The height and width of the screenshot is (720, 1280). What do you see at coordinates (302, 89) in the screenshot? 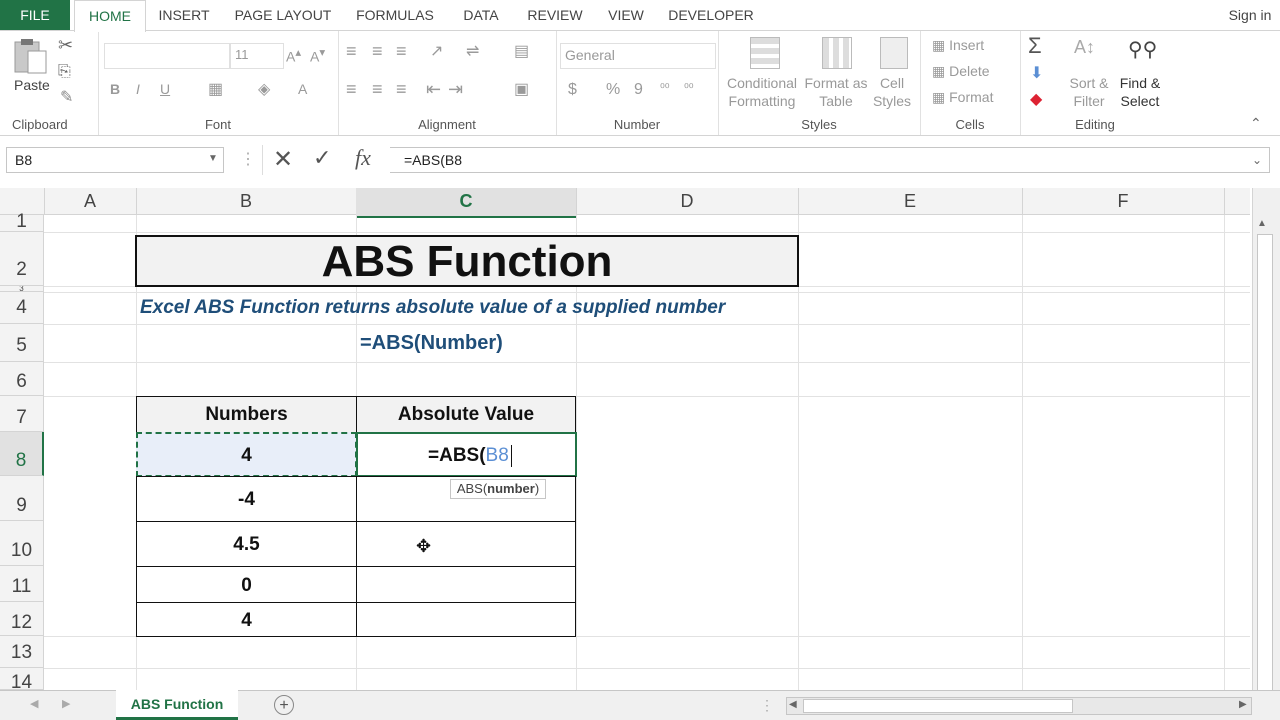
I see `font-color-icon: A` at bounding box center [302, 89].